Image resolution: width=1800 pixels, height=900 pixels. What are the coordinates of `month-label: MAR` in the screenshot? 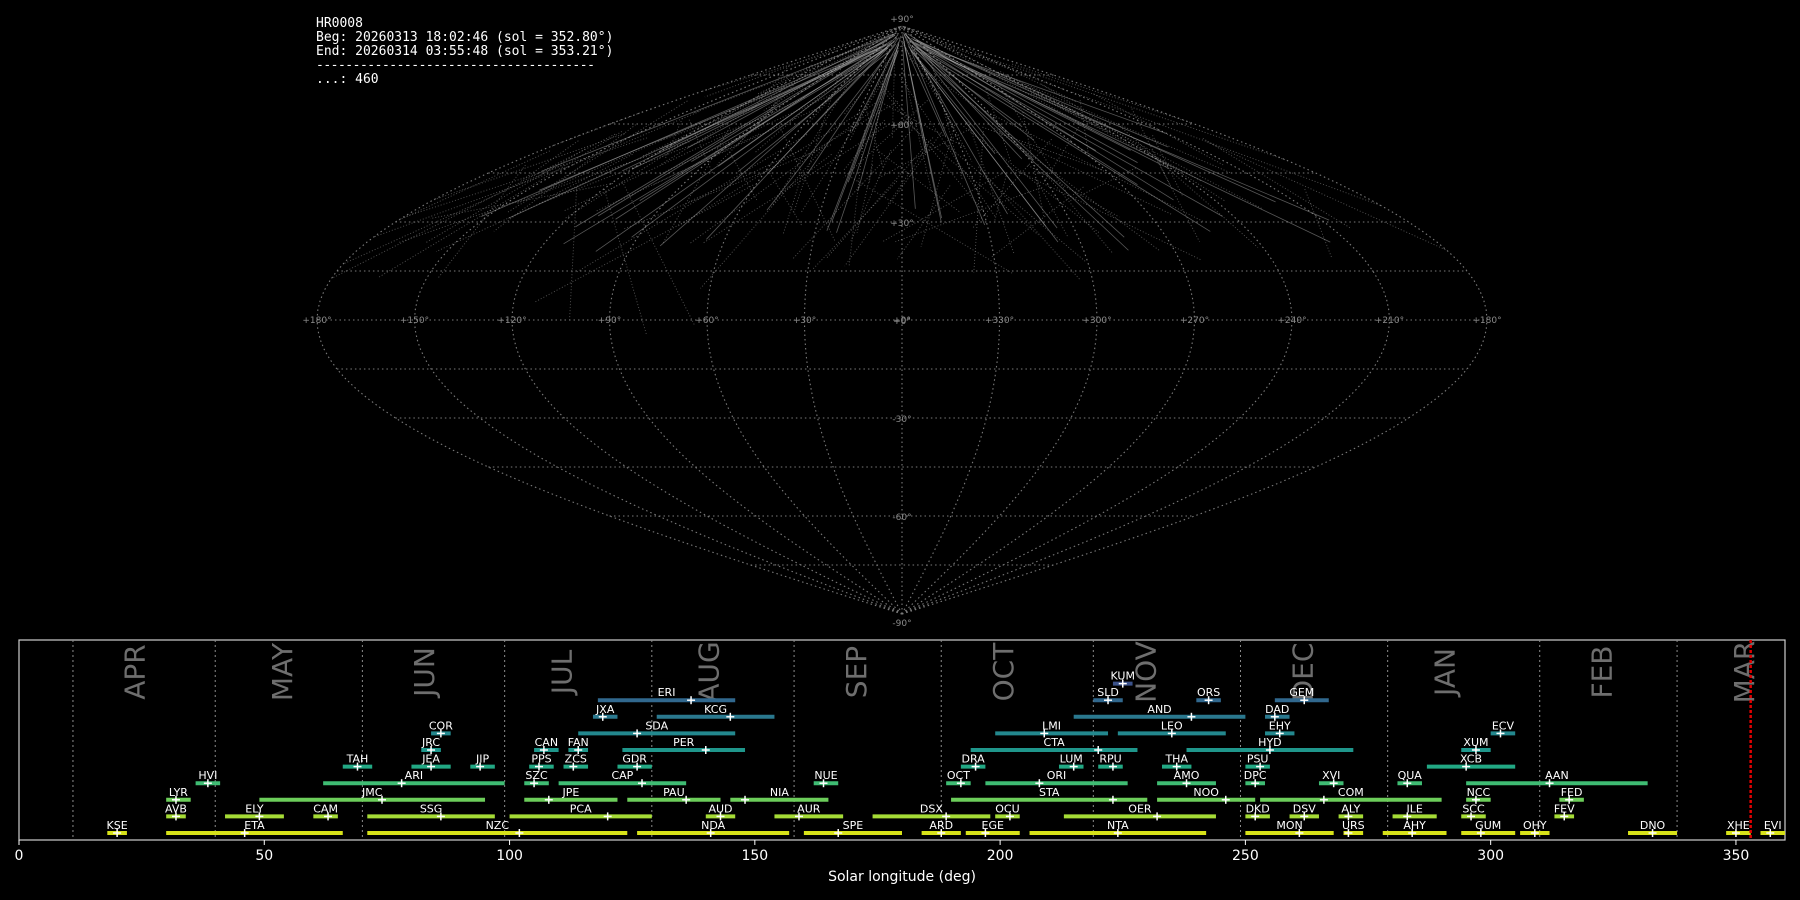 It's located at (1744, 672).